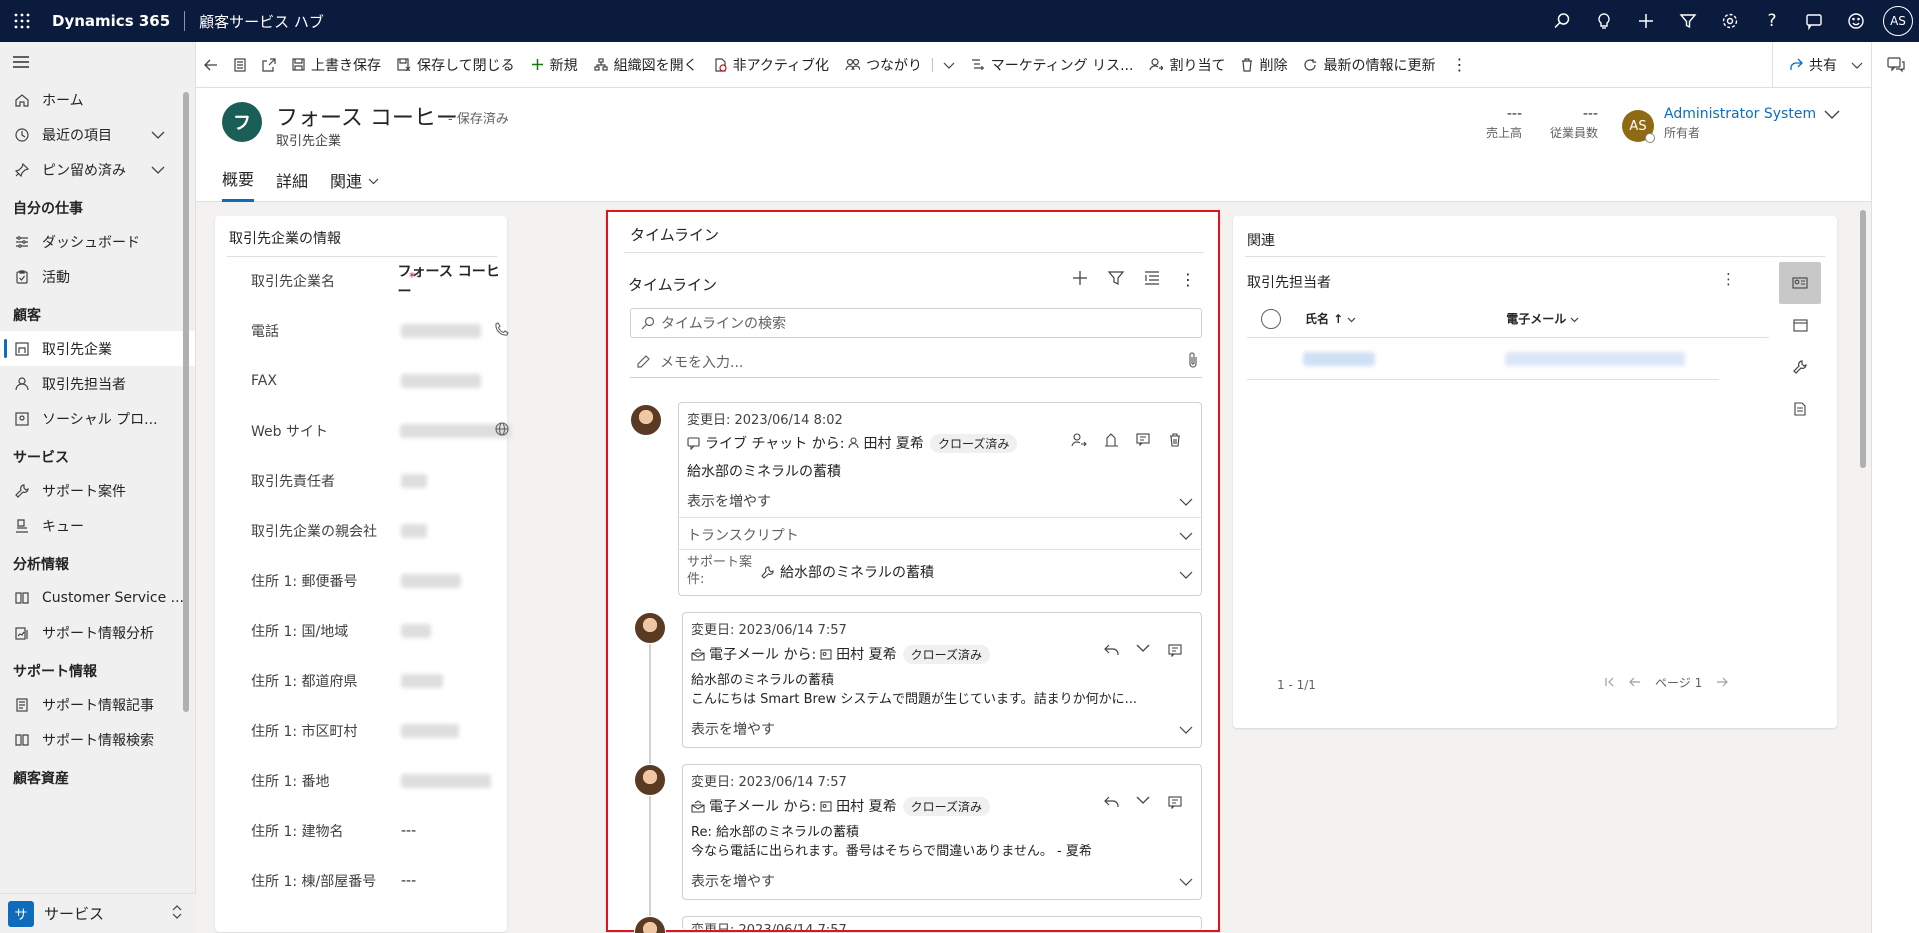 The width and height of the screenshot is (1919, 933). What do you see at coordinates (940, 572) in the screenshot?
I see `case-section: サポート案件: 給水部のミネラルの蓄積` at bounding box center [940, 572].